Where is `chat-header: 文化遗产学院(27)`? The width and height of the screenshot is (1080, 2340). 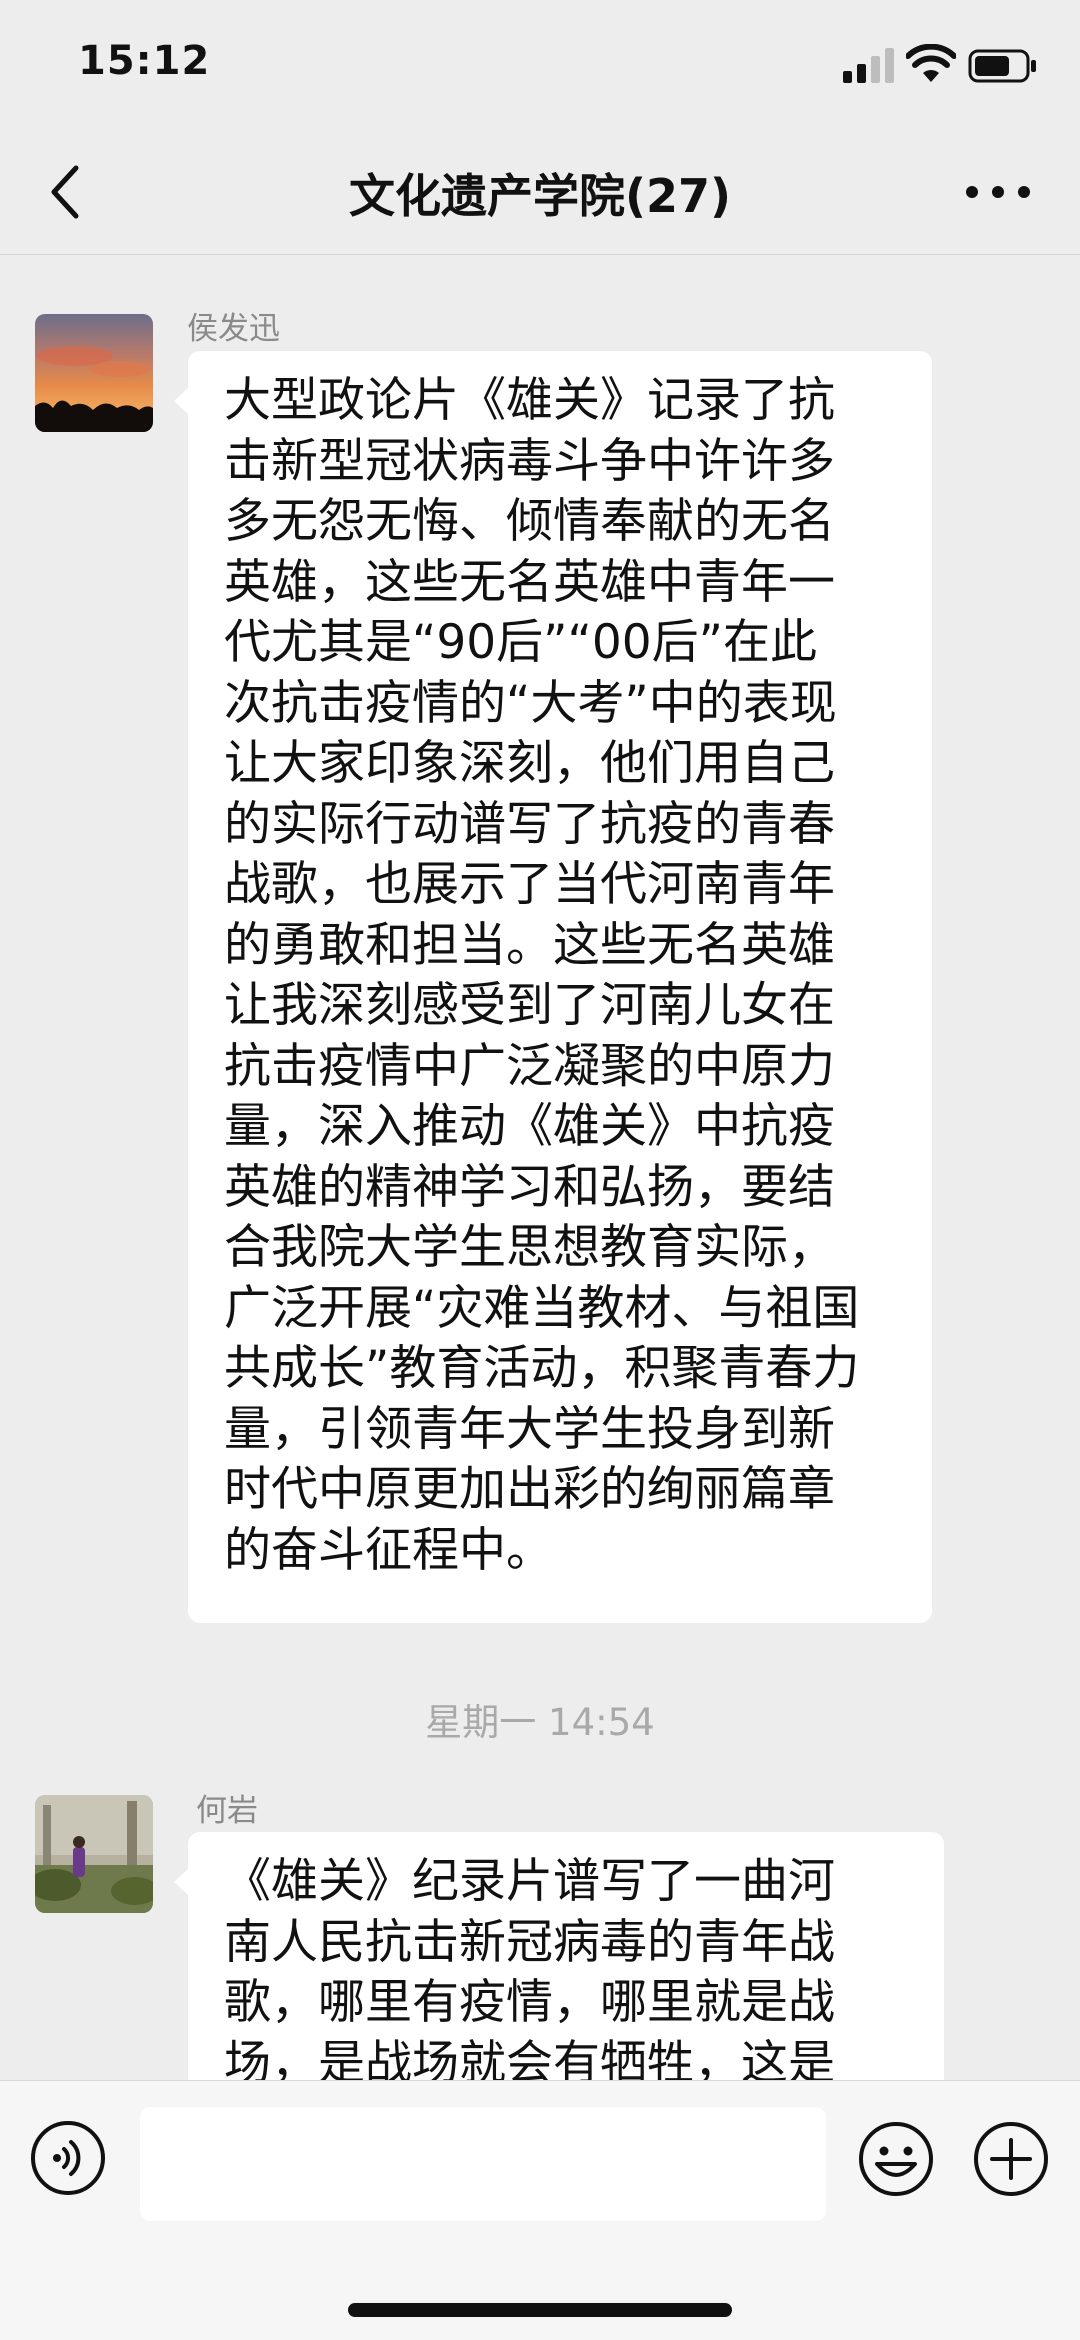 chat-header: 文化遗产学院(27) is located at coordinates (540, 192).